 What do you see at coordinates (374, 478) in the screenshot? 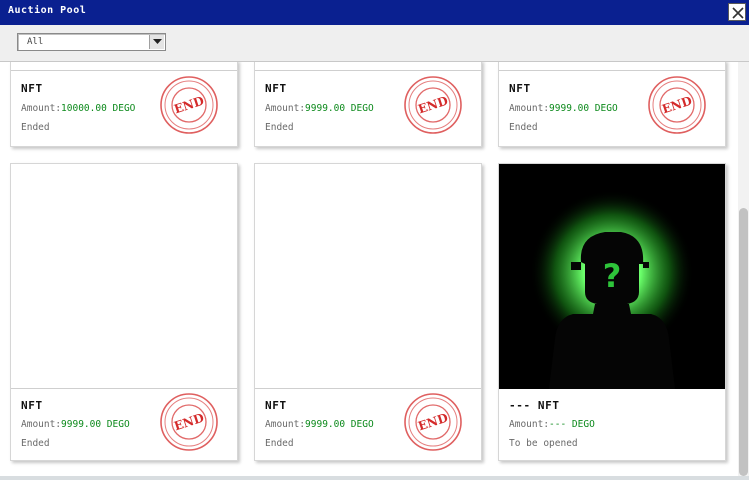
I see `bottom-divider` at bounding box center [374, 478].